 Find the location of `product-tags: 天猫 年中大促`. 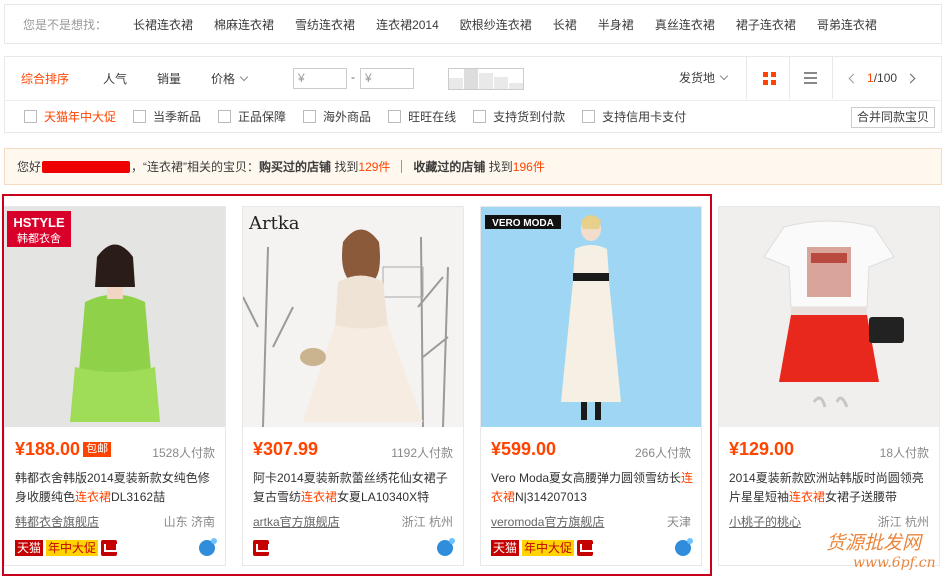

product-tags: 天猫 年中大促 is located at coordinates (543, 548).